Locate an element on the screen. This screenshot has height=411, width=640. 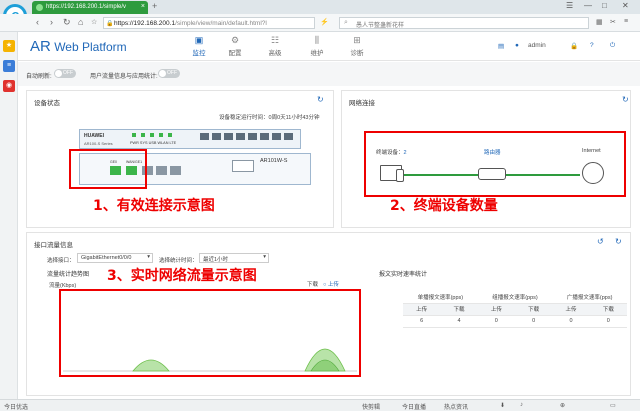
close-tab-icon: × is located at coordinates (143, 6).